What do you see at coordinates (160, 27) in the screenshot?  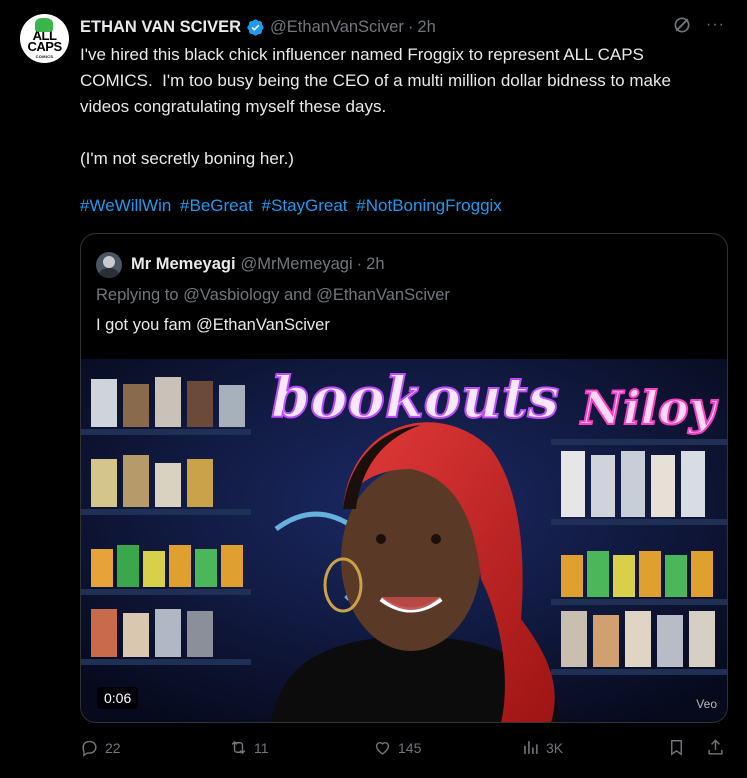 I see `author-display-name: ETHAN VAN SCIVER` at bounding box center [160, 27].